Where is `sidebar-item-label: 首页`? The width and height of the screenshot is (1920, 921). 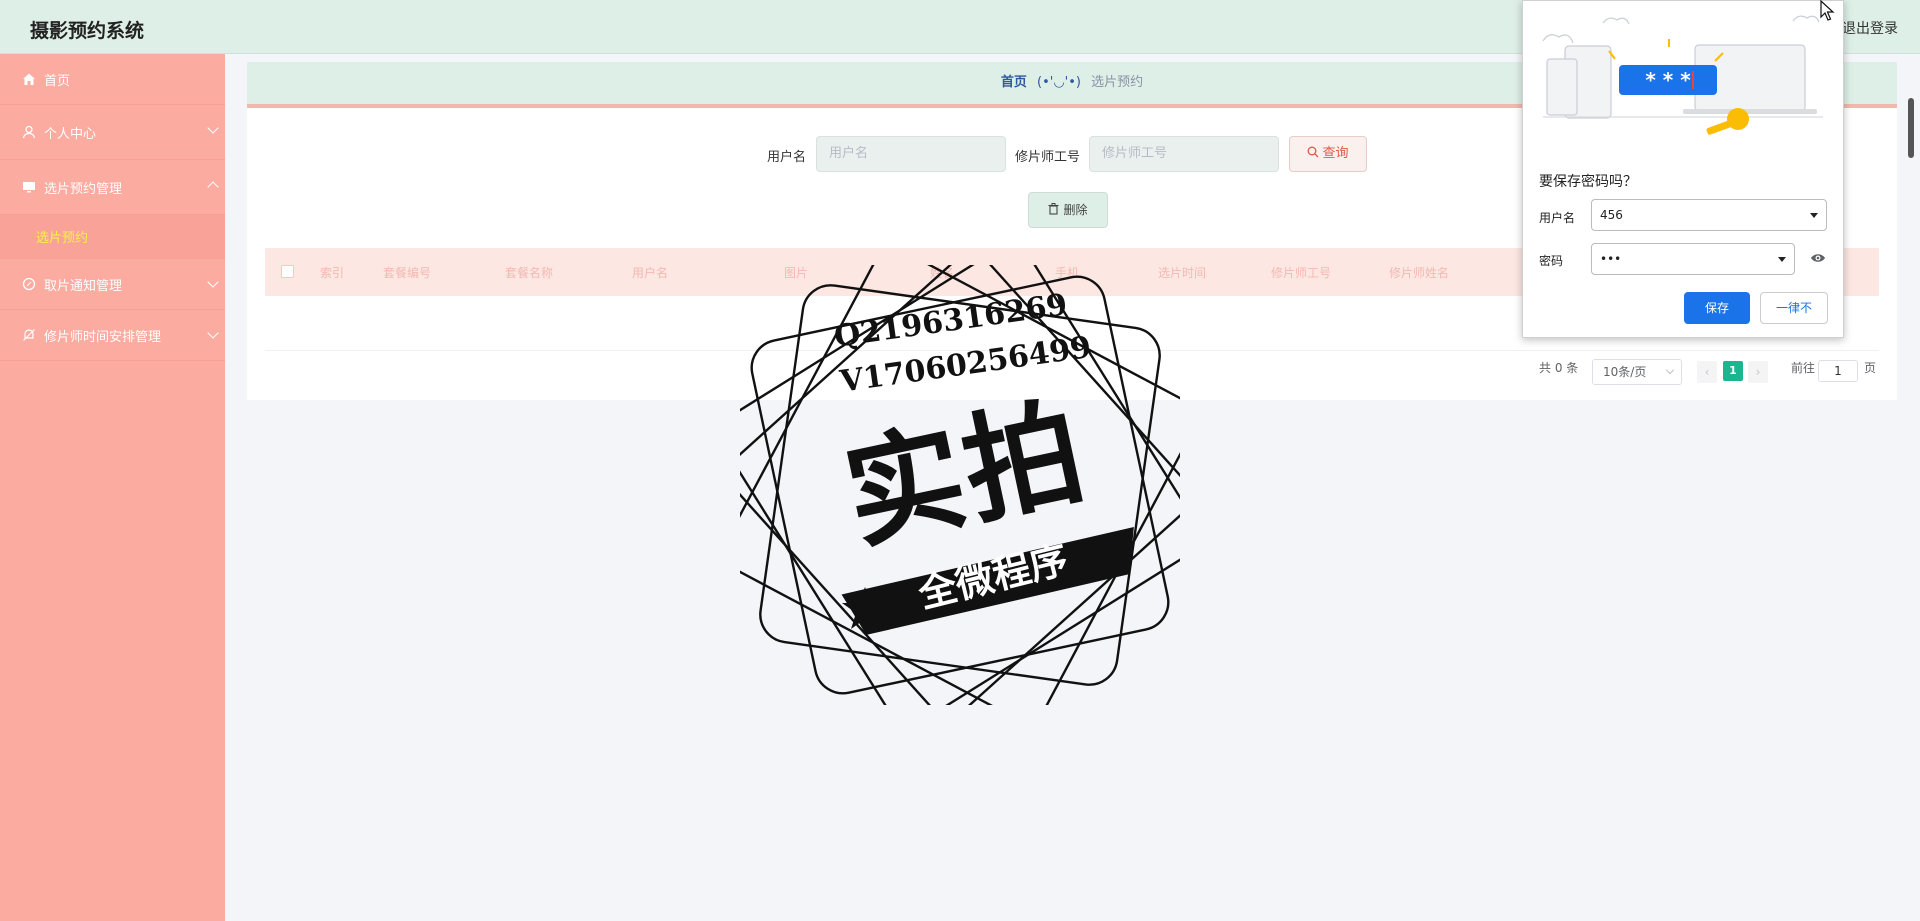
sidebar-item-label: 首页 is located at coordinates (57, 81).